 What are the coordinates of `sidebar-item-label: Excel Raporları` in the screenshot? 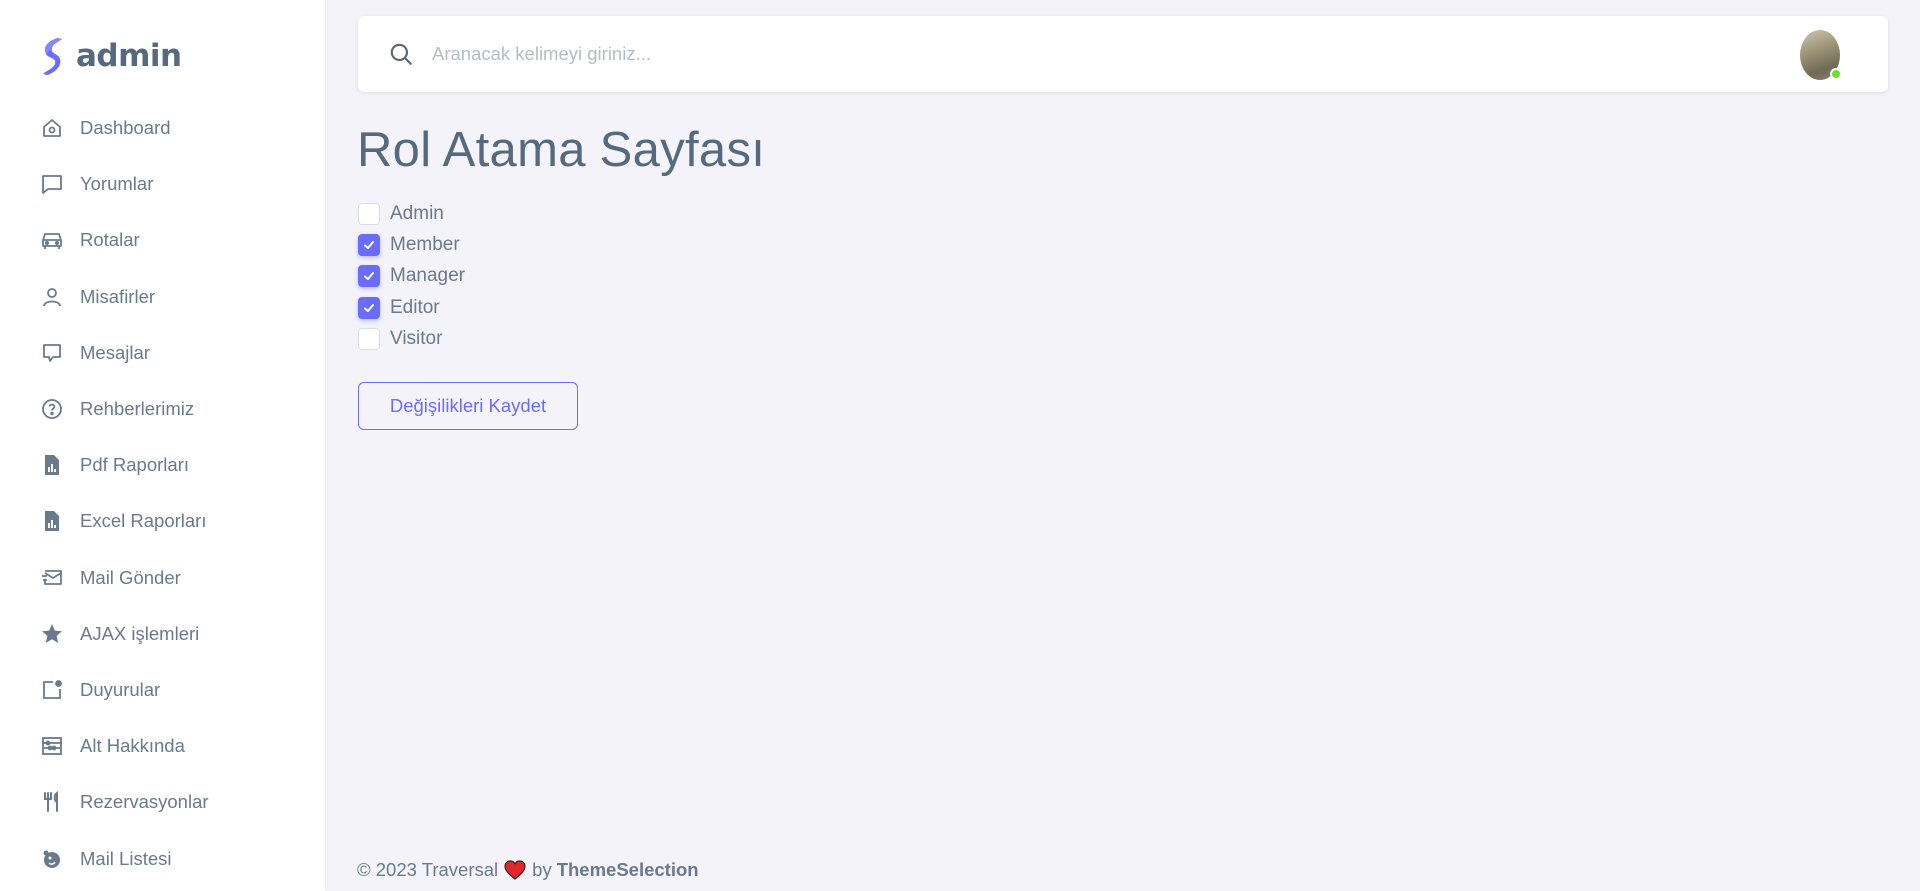 It's located at (143, 521).